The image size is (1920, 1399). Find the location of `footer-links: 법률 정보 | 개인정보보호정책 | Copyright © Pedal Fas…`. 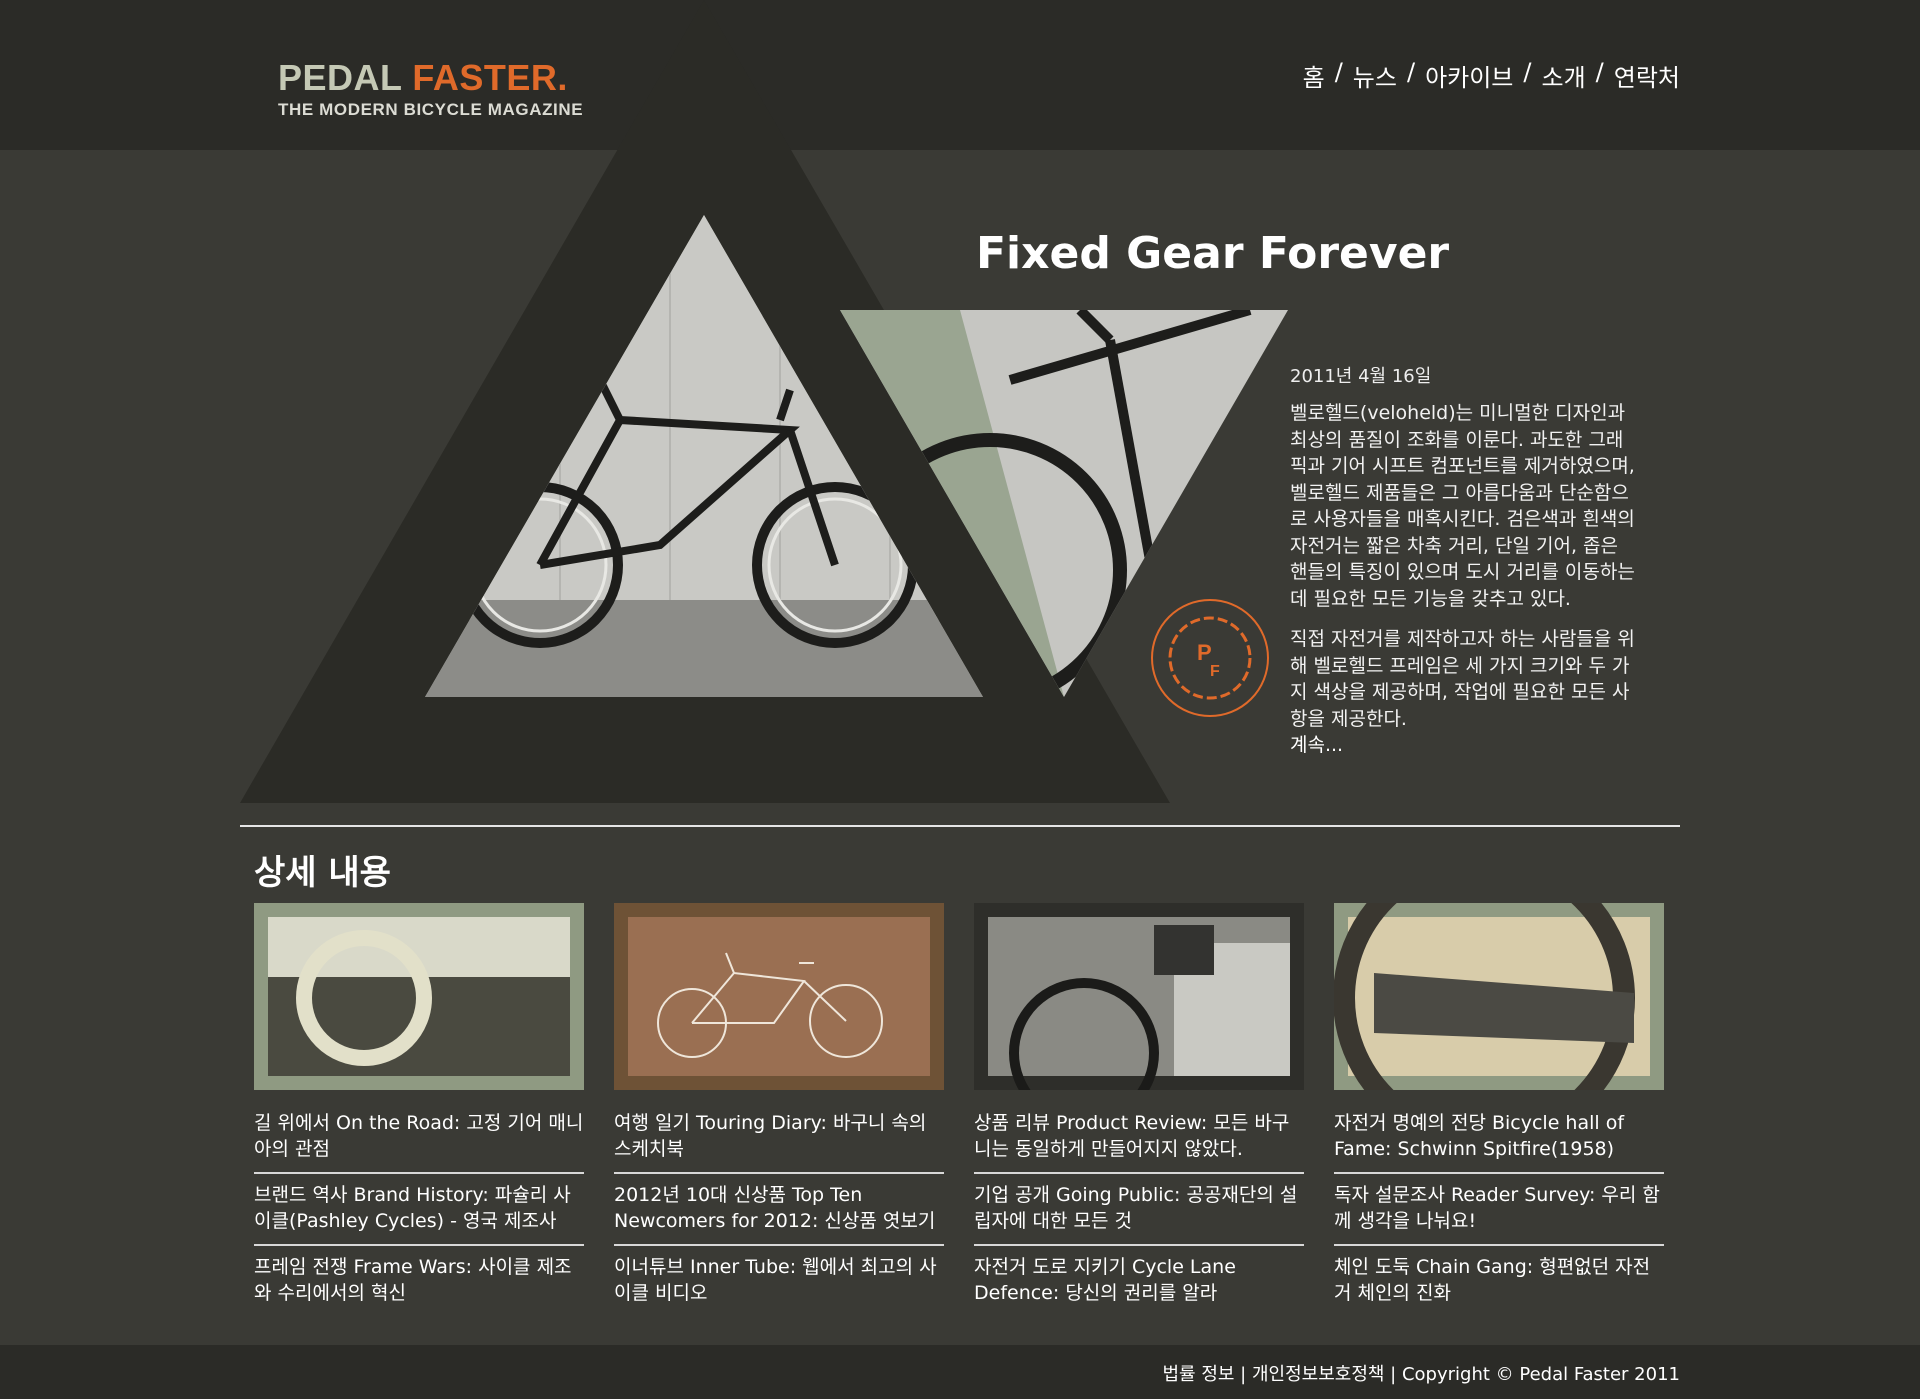

footer-links: 법률 정보 | 개인정보보호정책 | Copyright © Pedal Fas… is located at coordinates (1422, 1373).